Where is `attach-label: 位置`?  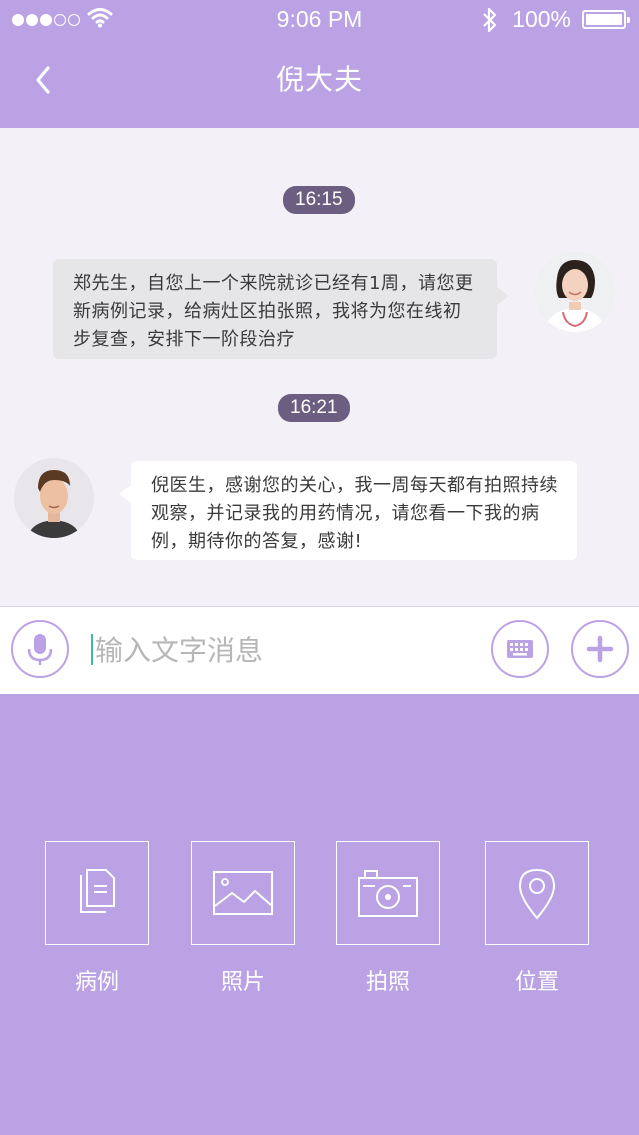
attach-label: 位置 is located at coordinates (536, 982).